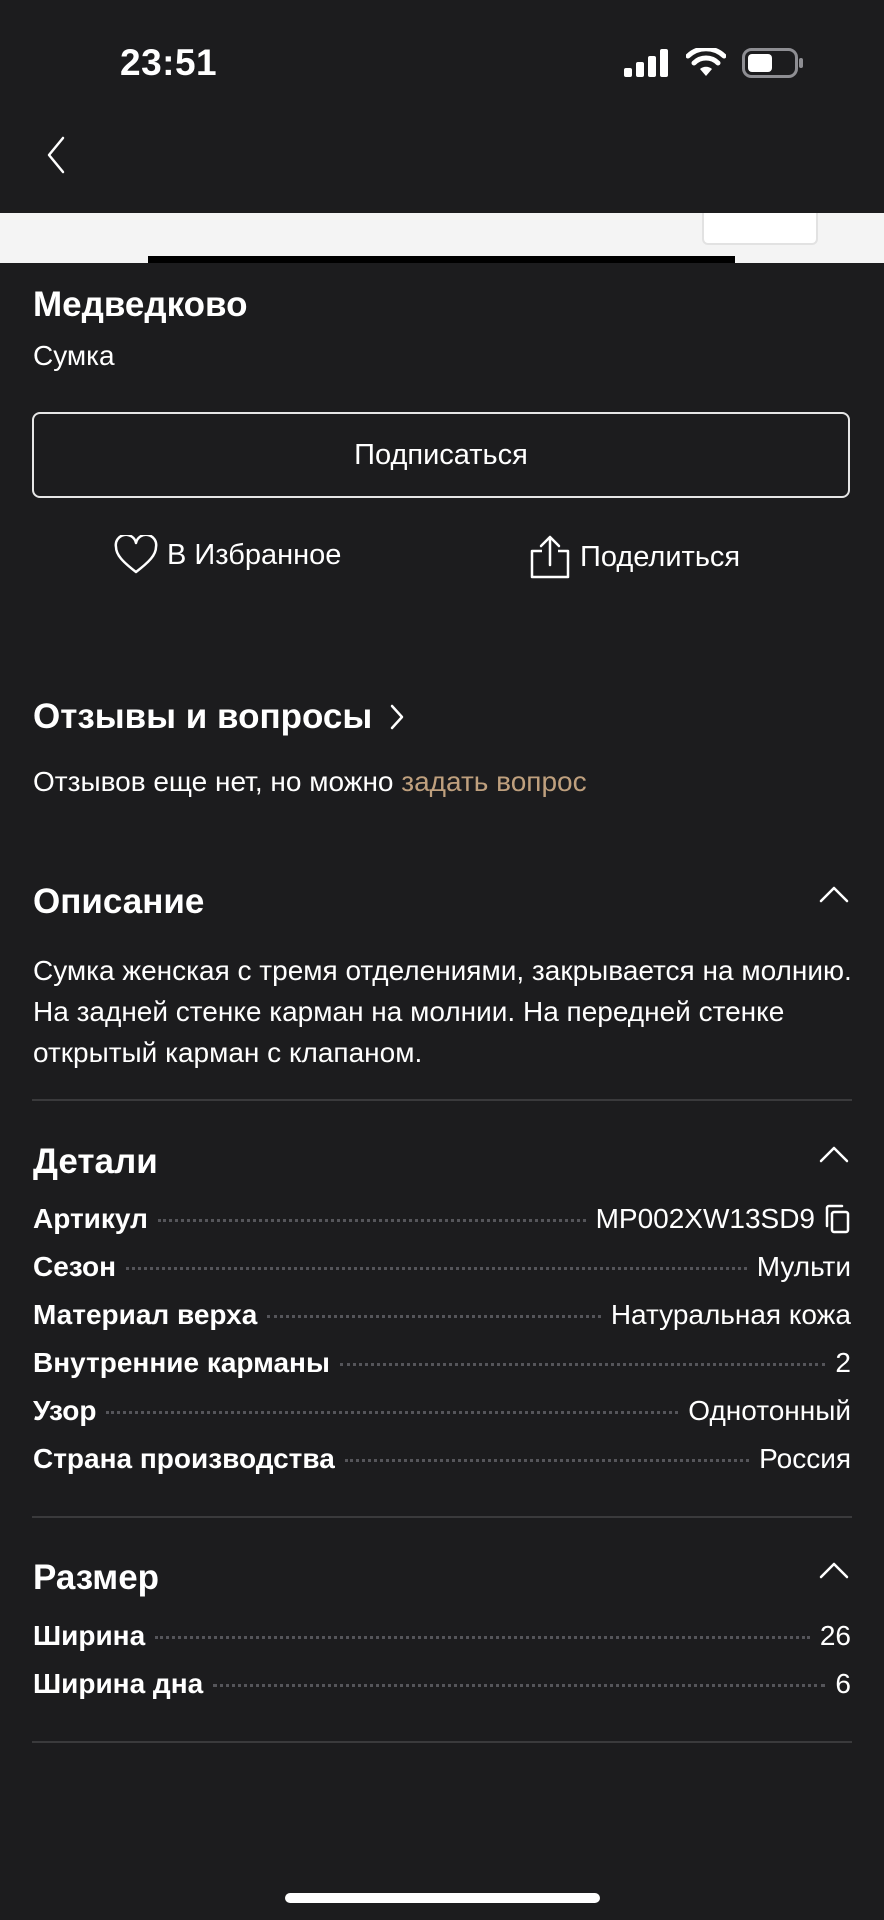 This screenshot has height=1920, width=884. I want to click on chevron-left-icon, so click(56, 155).